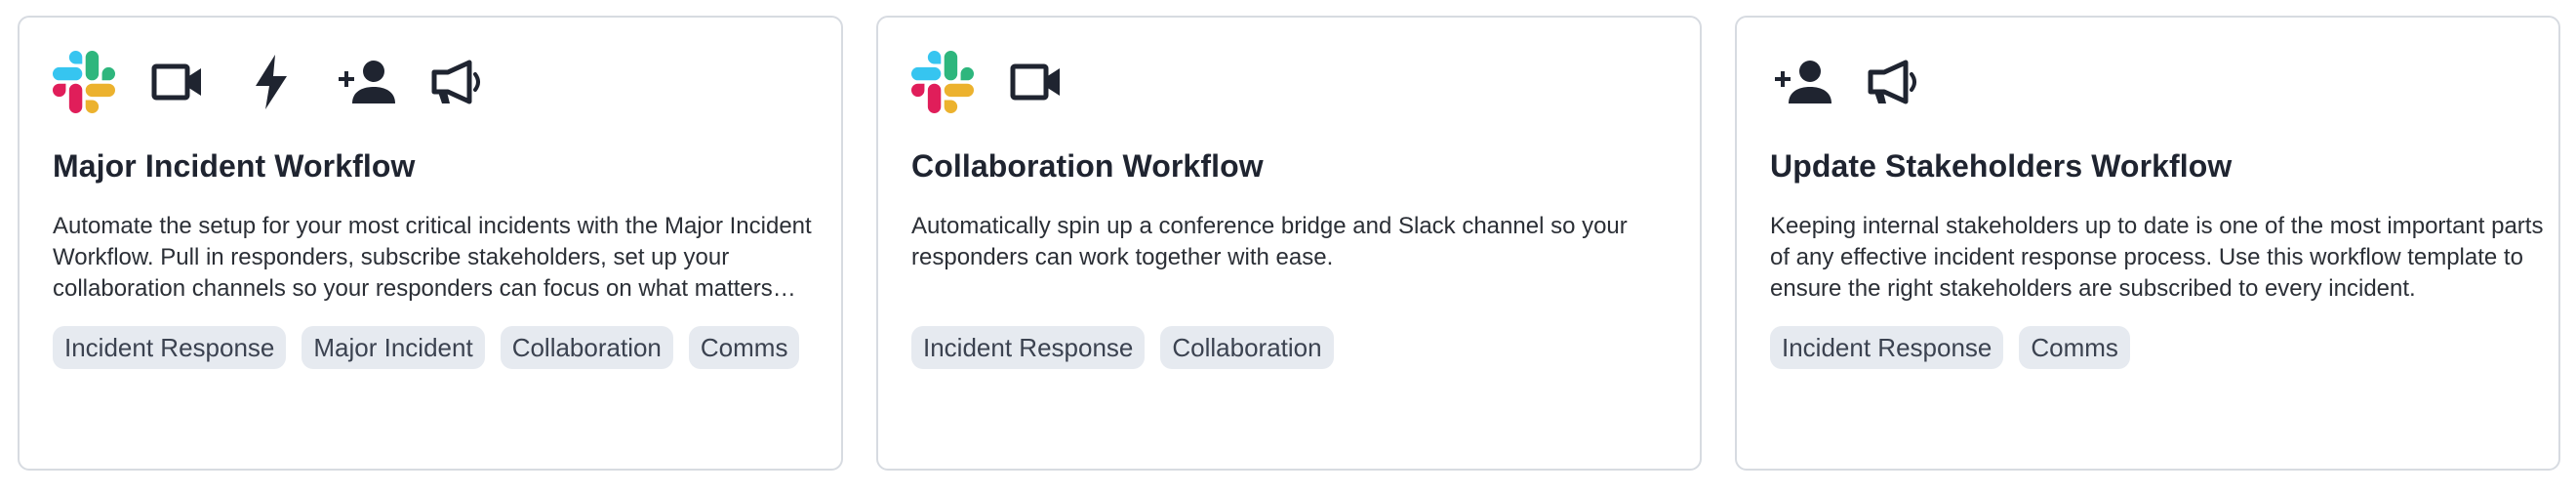 The width and height of the screenshot is (2576, 494). What do you see at coordinates (271, 82) in the screenshot?
I see `lightning-bolt-icon` at bounding box center [271, 82].